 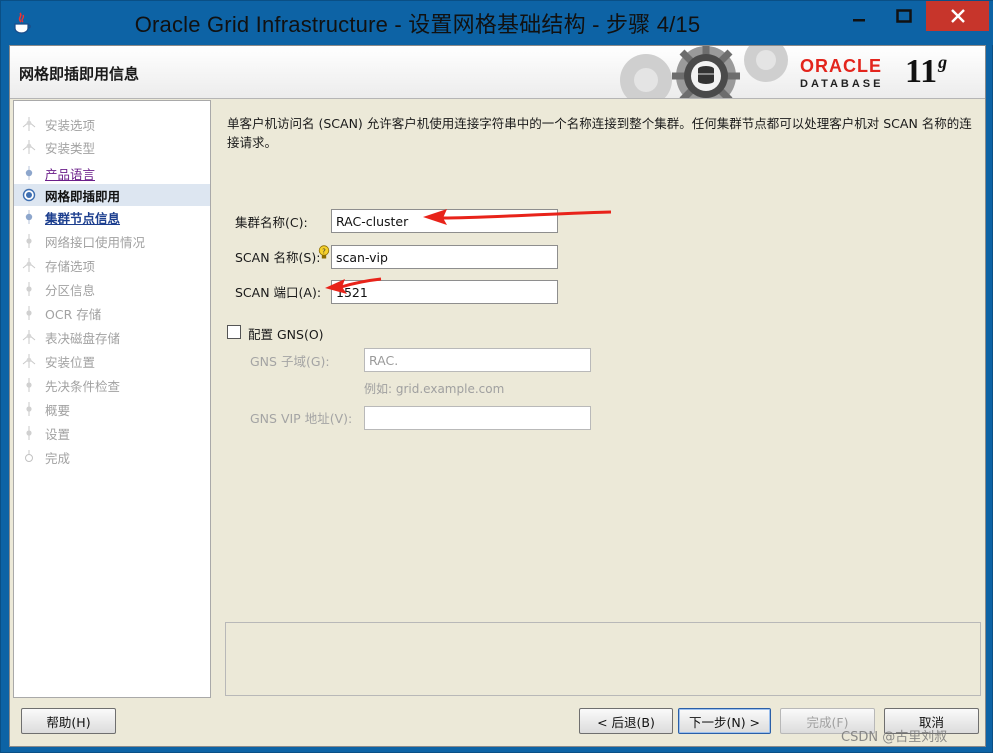 I want to click on version-major: 11, so click(x=921, y=71).